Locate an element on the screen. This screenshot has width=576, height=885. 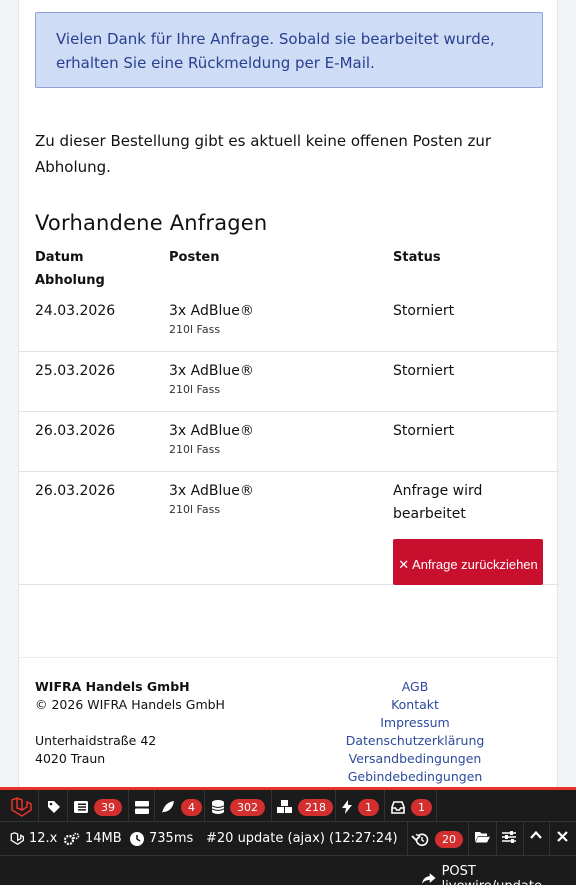
list-icon is located at coordinates (81, 807).